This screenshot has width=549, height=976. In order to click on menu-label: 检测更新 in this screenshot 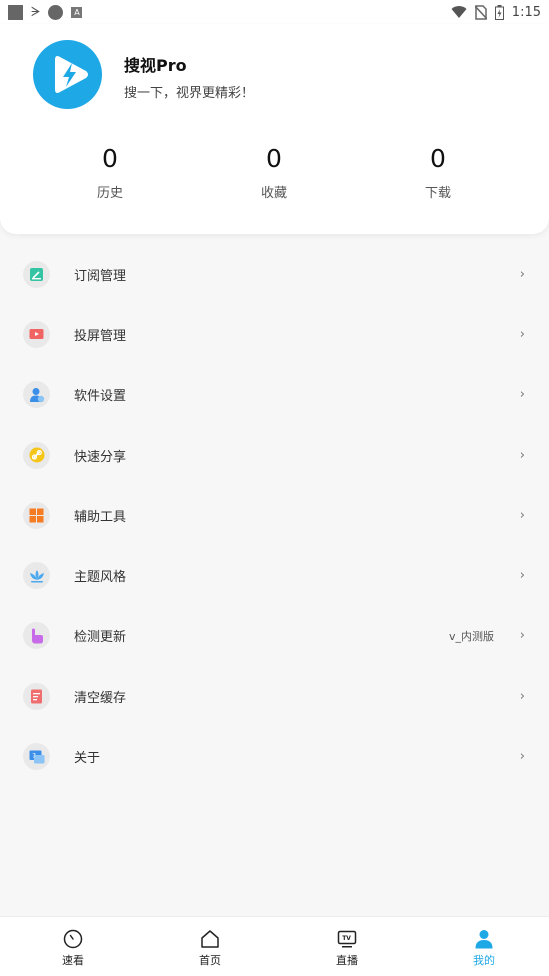, I will do `click(100, 638)`.